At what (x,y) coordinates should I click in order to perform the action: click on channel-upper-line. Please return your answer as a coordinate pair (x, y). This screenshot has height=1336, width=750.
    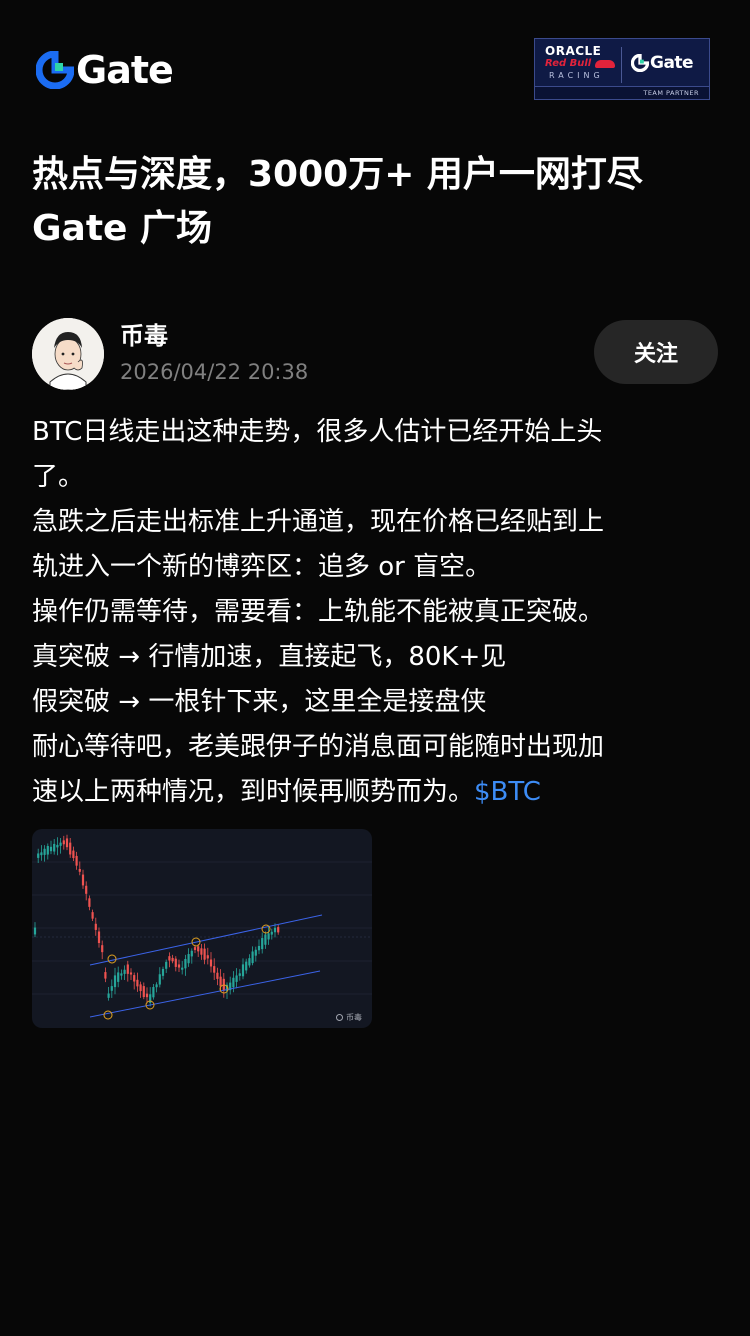
    Looking at the image, I should click on (206, 940).